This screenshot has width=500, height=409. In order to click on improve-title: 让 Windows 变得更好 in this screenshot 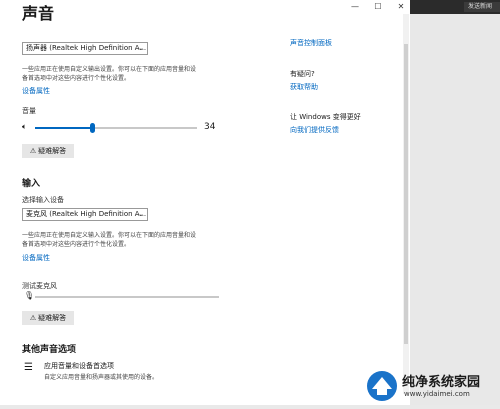, I will do `click(325, 117)`.